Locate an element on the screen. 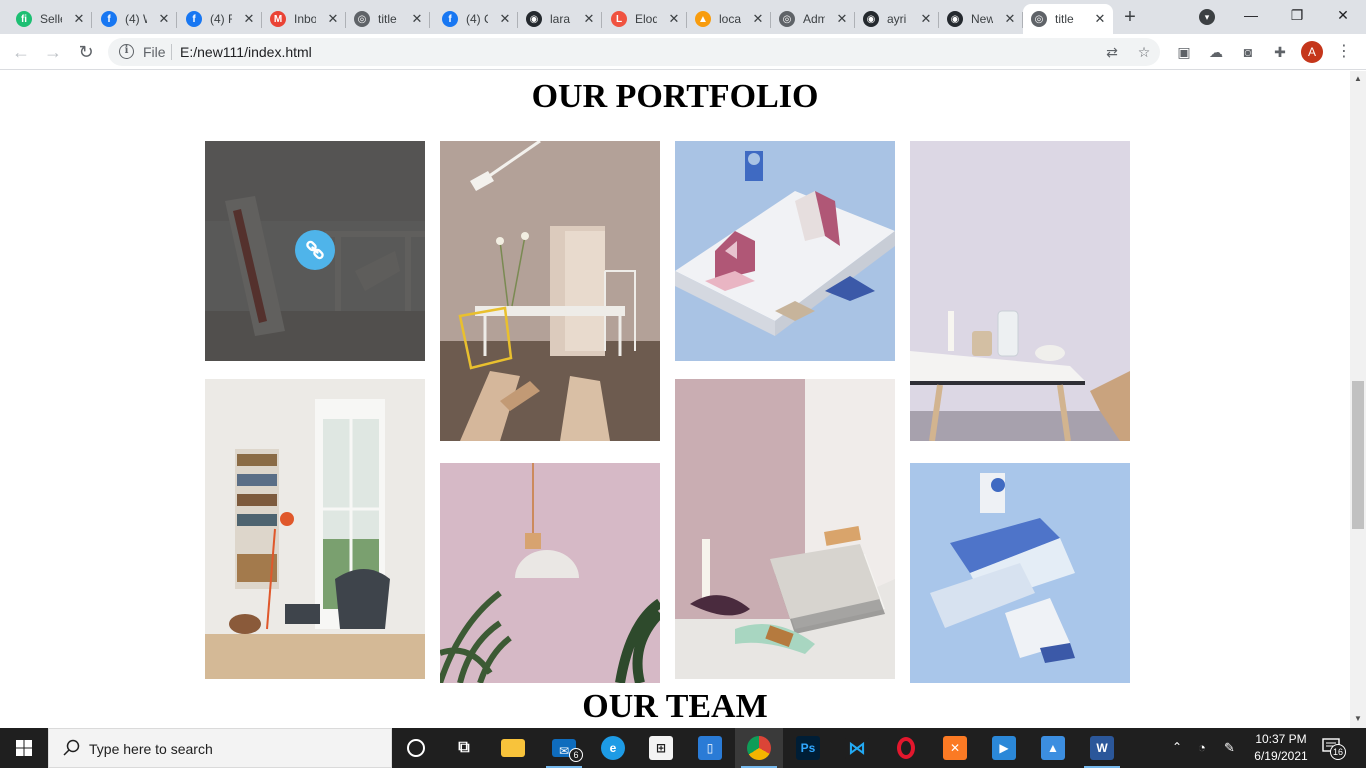  edge-button: e is located at coordinates (613, 748).